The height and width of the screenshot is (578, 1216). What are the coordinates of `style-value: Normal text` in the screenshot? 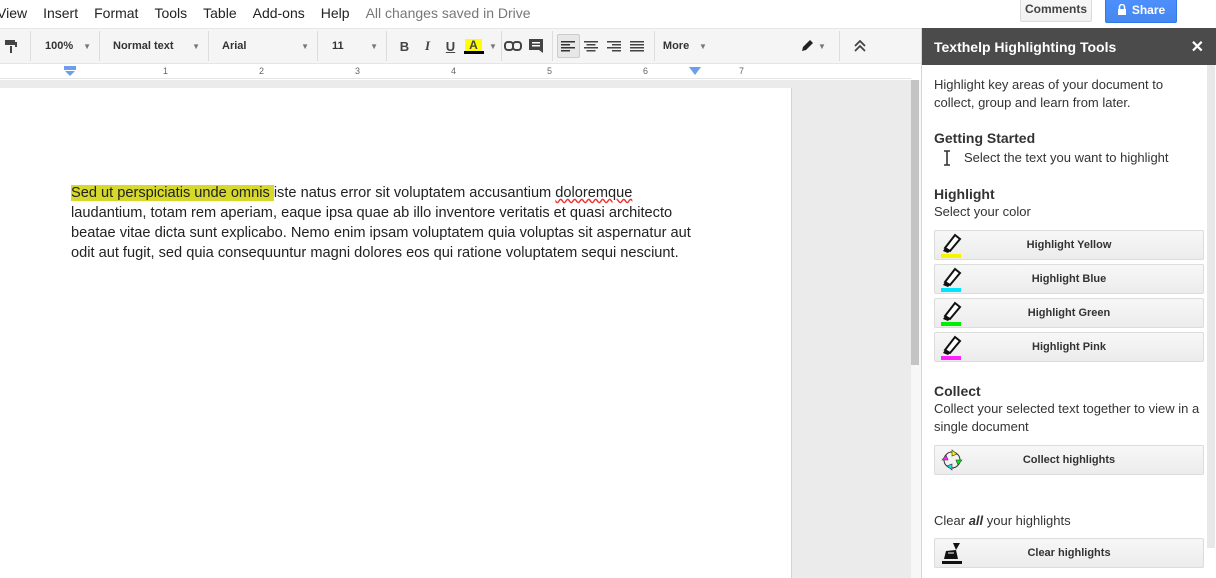 It's located at (143, 46).